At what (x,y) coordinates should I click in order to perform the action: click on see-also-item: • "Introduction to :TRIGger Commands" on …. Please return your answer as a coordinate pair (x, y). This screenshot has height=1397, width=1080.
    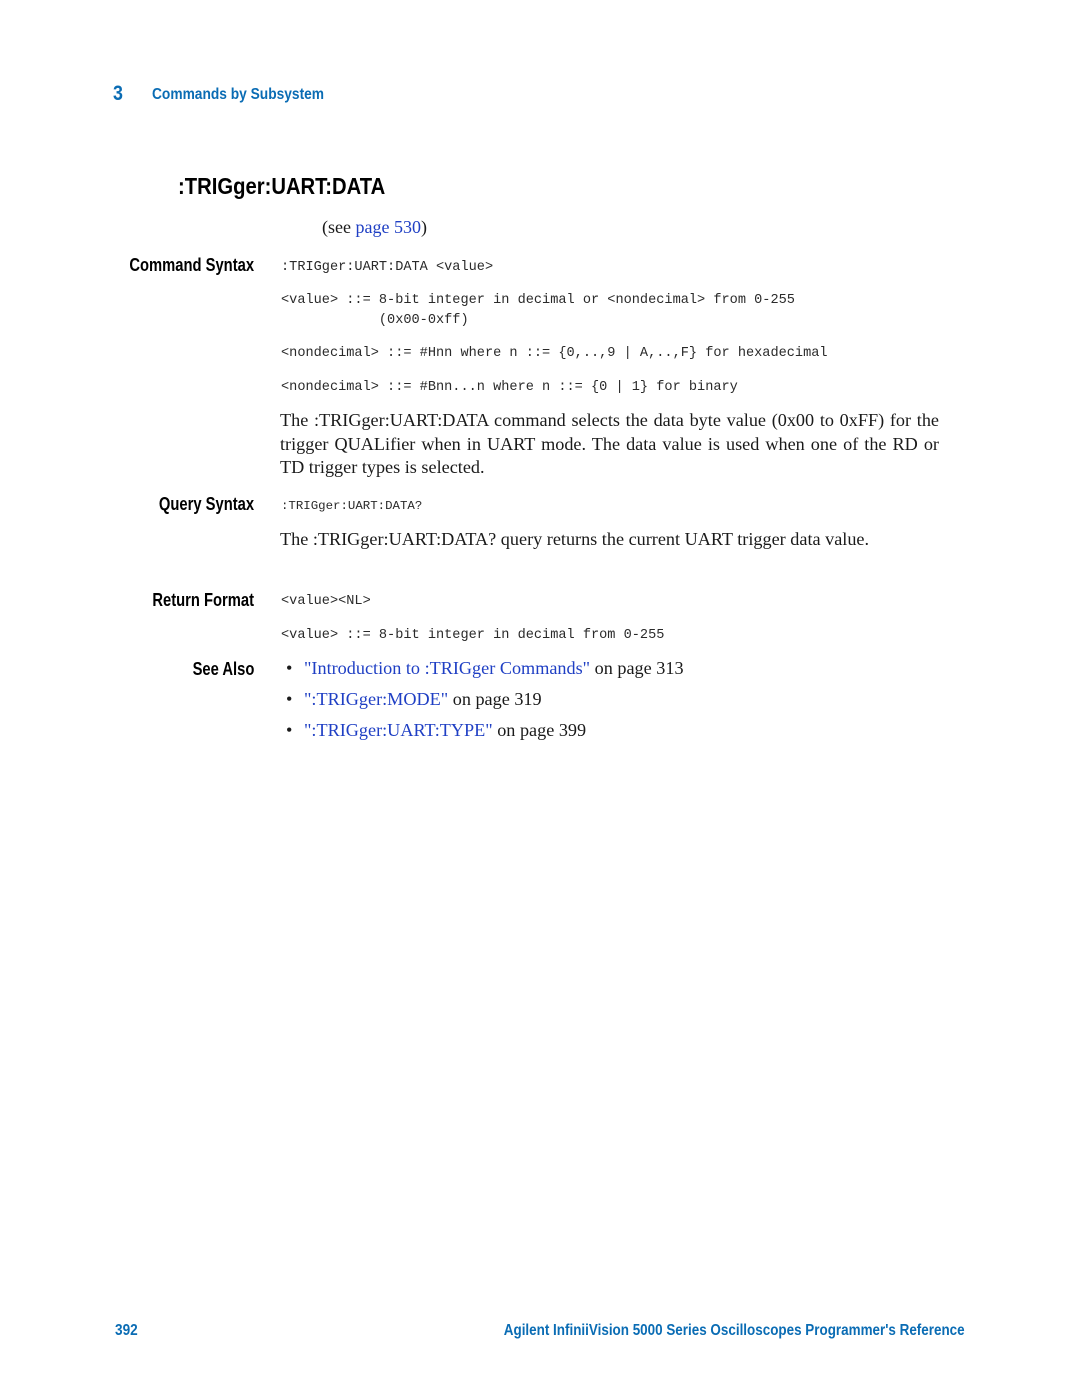
    Looking at the image, I should click on (485, 668).